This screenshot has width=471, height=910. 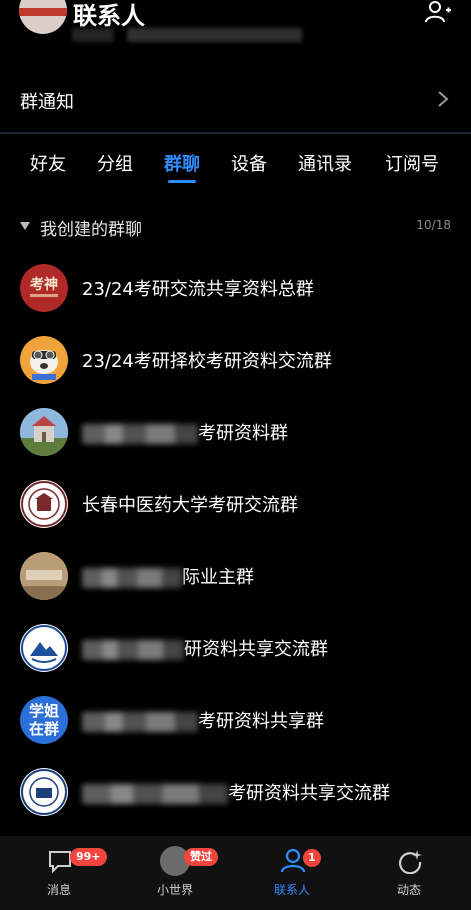 I want to click on notification-badge: 1, so click(x=312, y=858).